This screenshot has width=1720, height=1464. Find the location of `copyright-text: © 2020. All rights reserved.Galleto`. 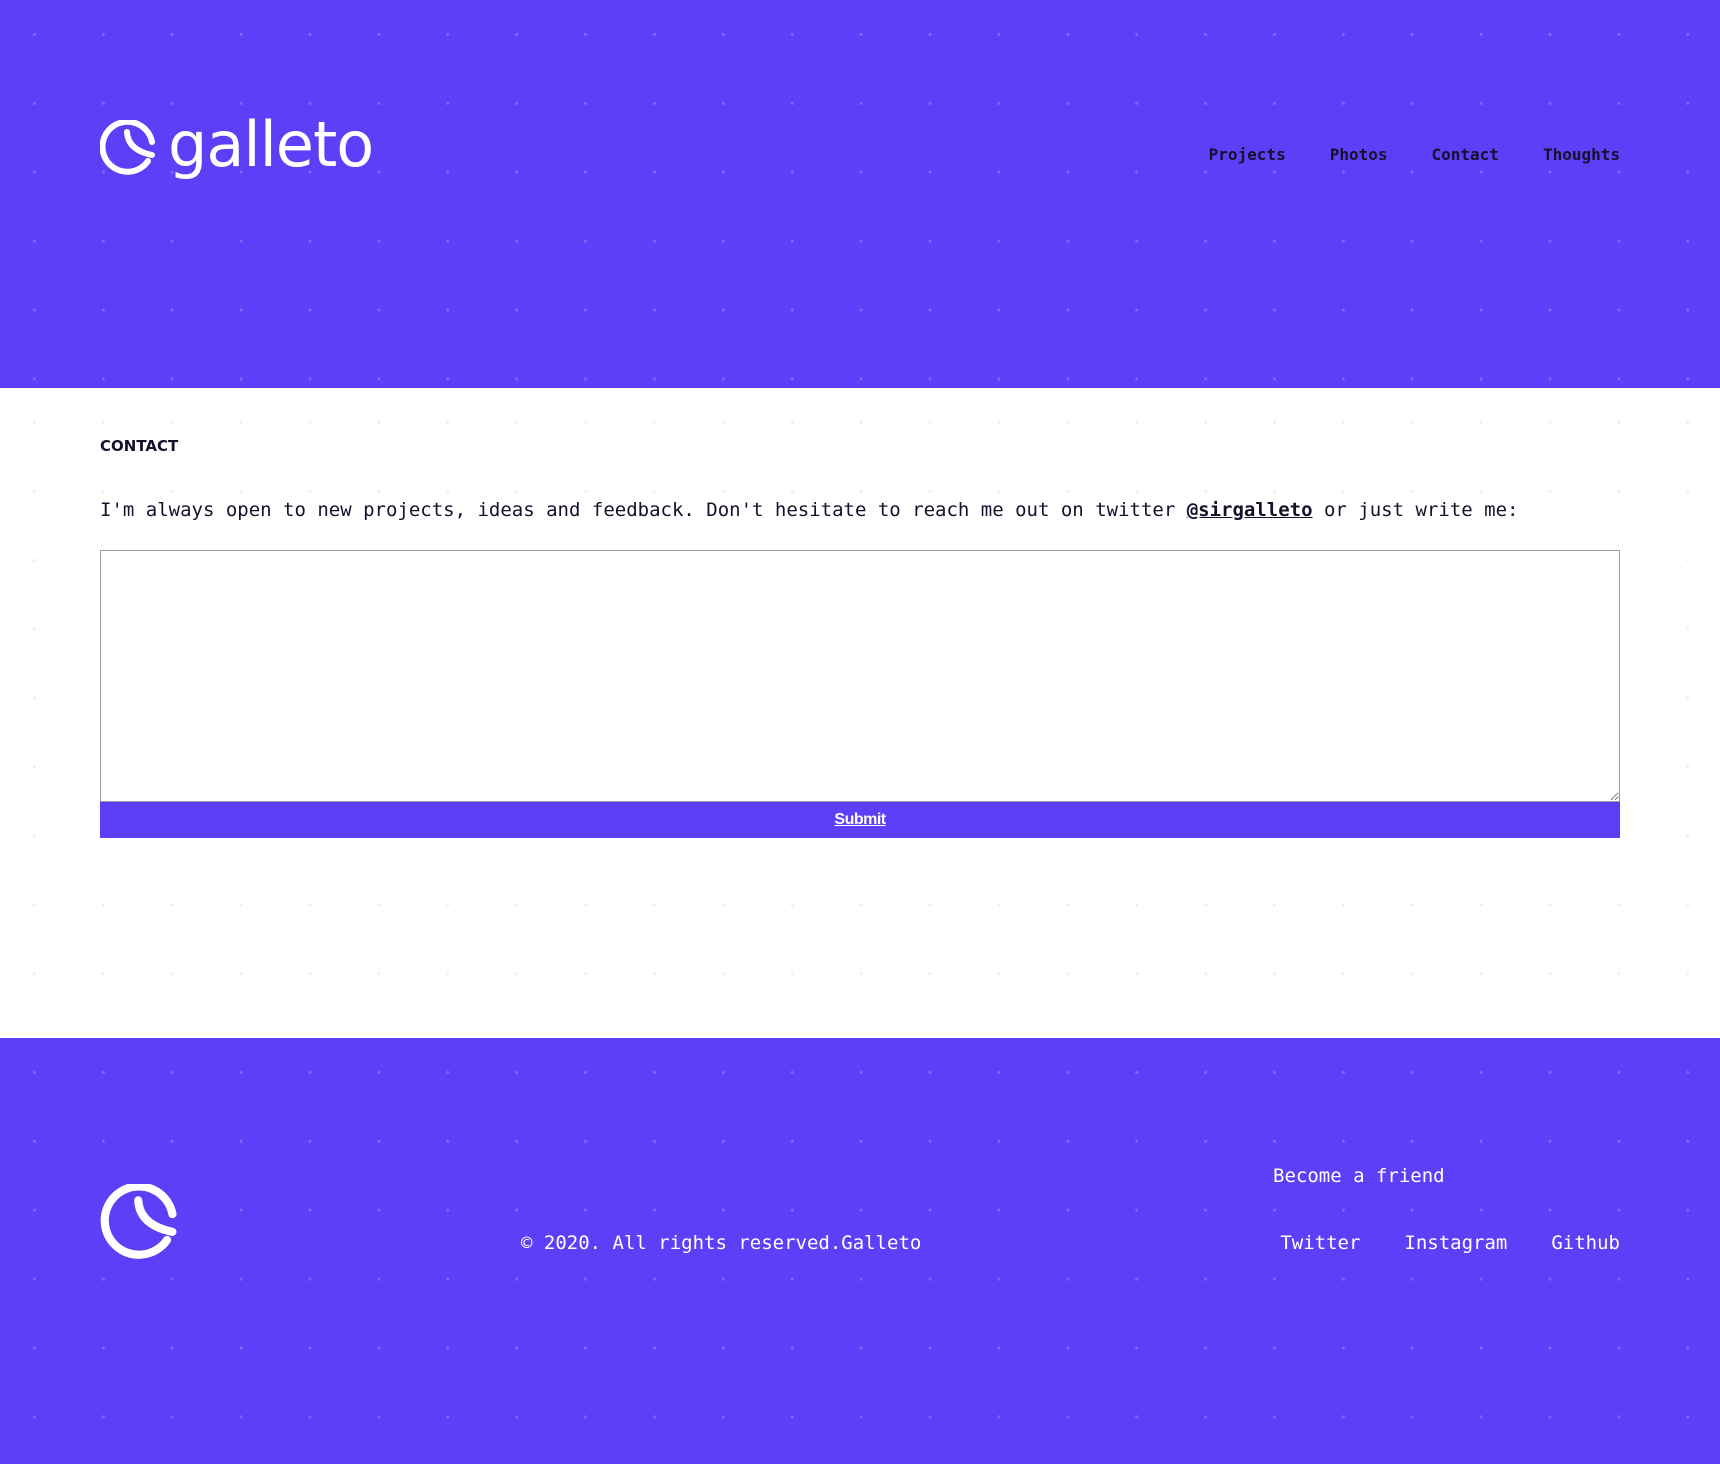

copyright-text: © 2020. All rights reserved.Galleto is located at coordinates (721, 1243).